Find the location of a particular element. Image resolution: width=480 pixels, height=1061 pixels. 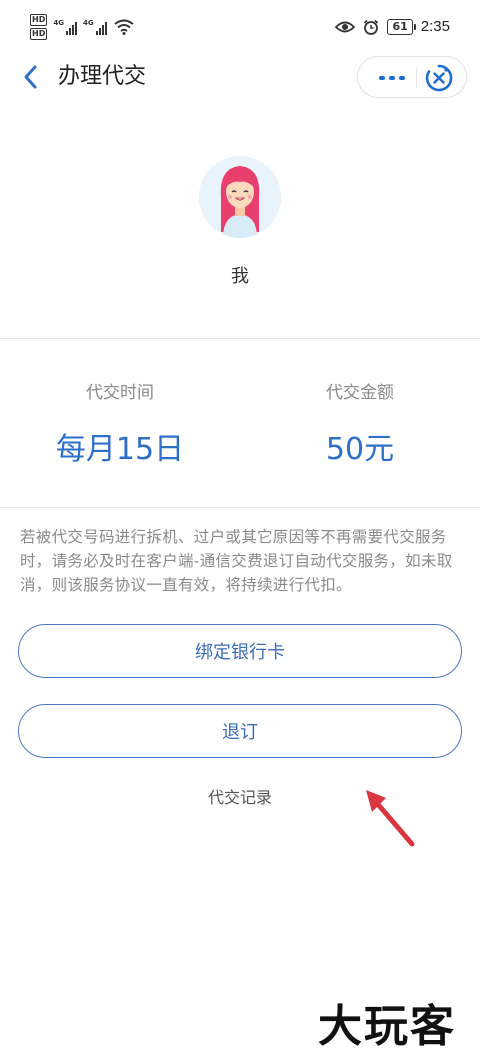

unsubscribe-button: 退订 is located at coordinates (240, 731).